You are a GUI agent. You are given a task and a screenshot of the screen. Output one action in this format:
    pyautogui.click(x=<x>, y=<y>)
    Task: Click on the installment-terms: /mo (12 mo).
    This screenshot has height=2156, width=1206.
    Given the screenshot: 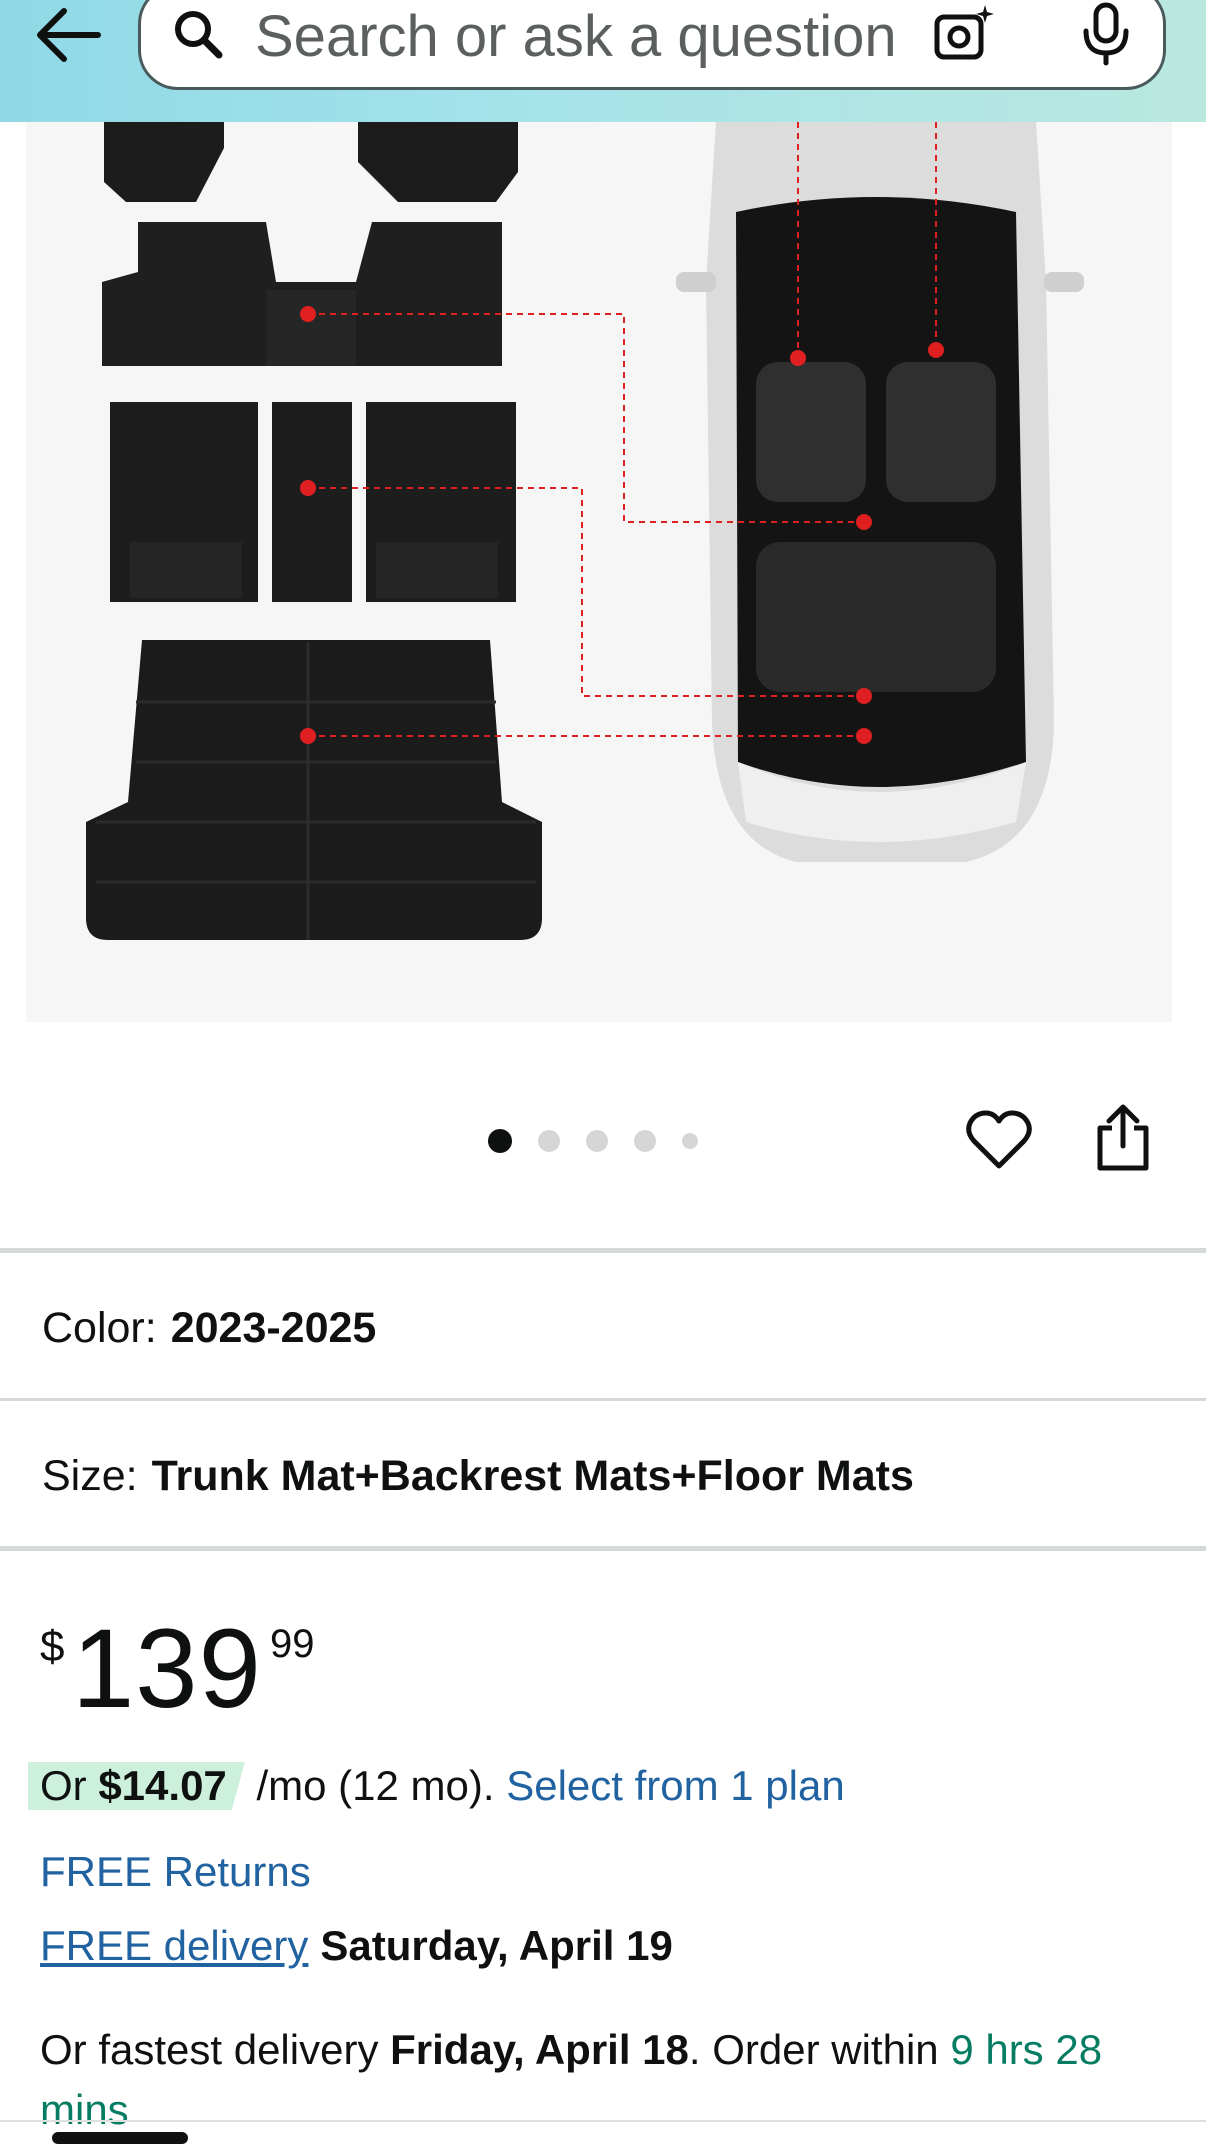 What is the action you would take?
    pyautogui.click(x=375, y=1785)
    